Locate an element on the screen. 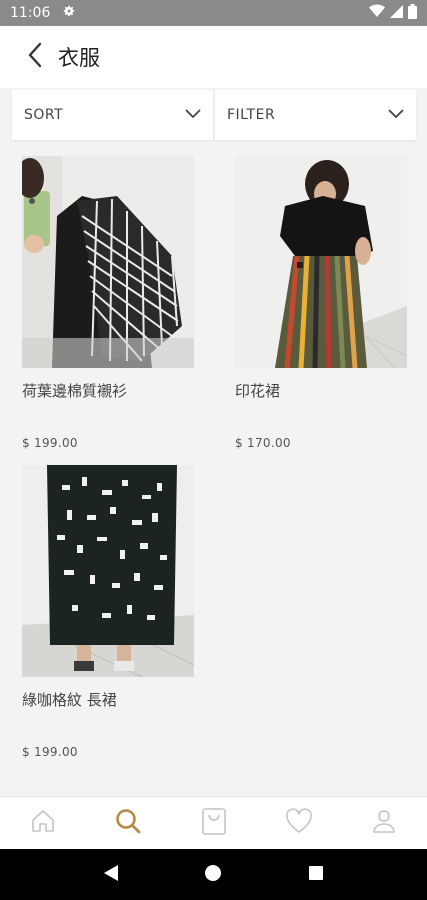 This screenshot has height=900, width=427. chevron-left-icon is located at coordinates (35, 57).